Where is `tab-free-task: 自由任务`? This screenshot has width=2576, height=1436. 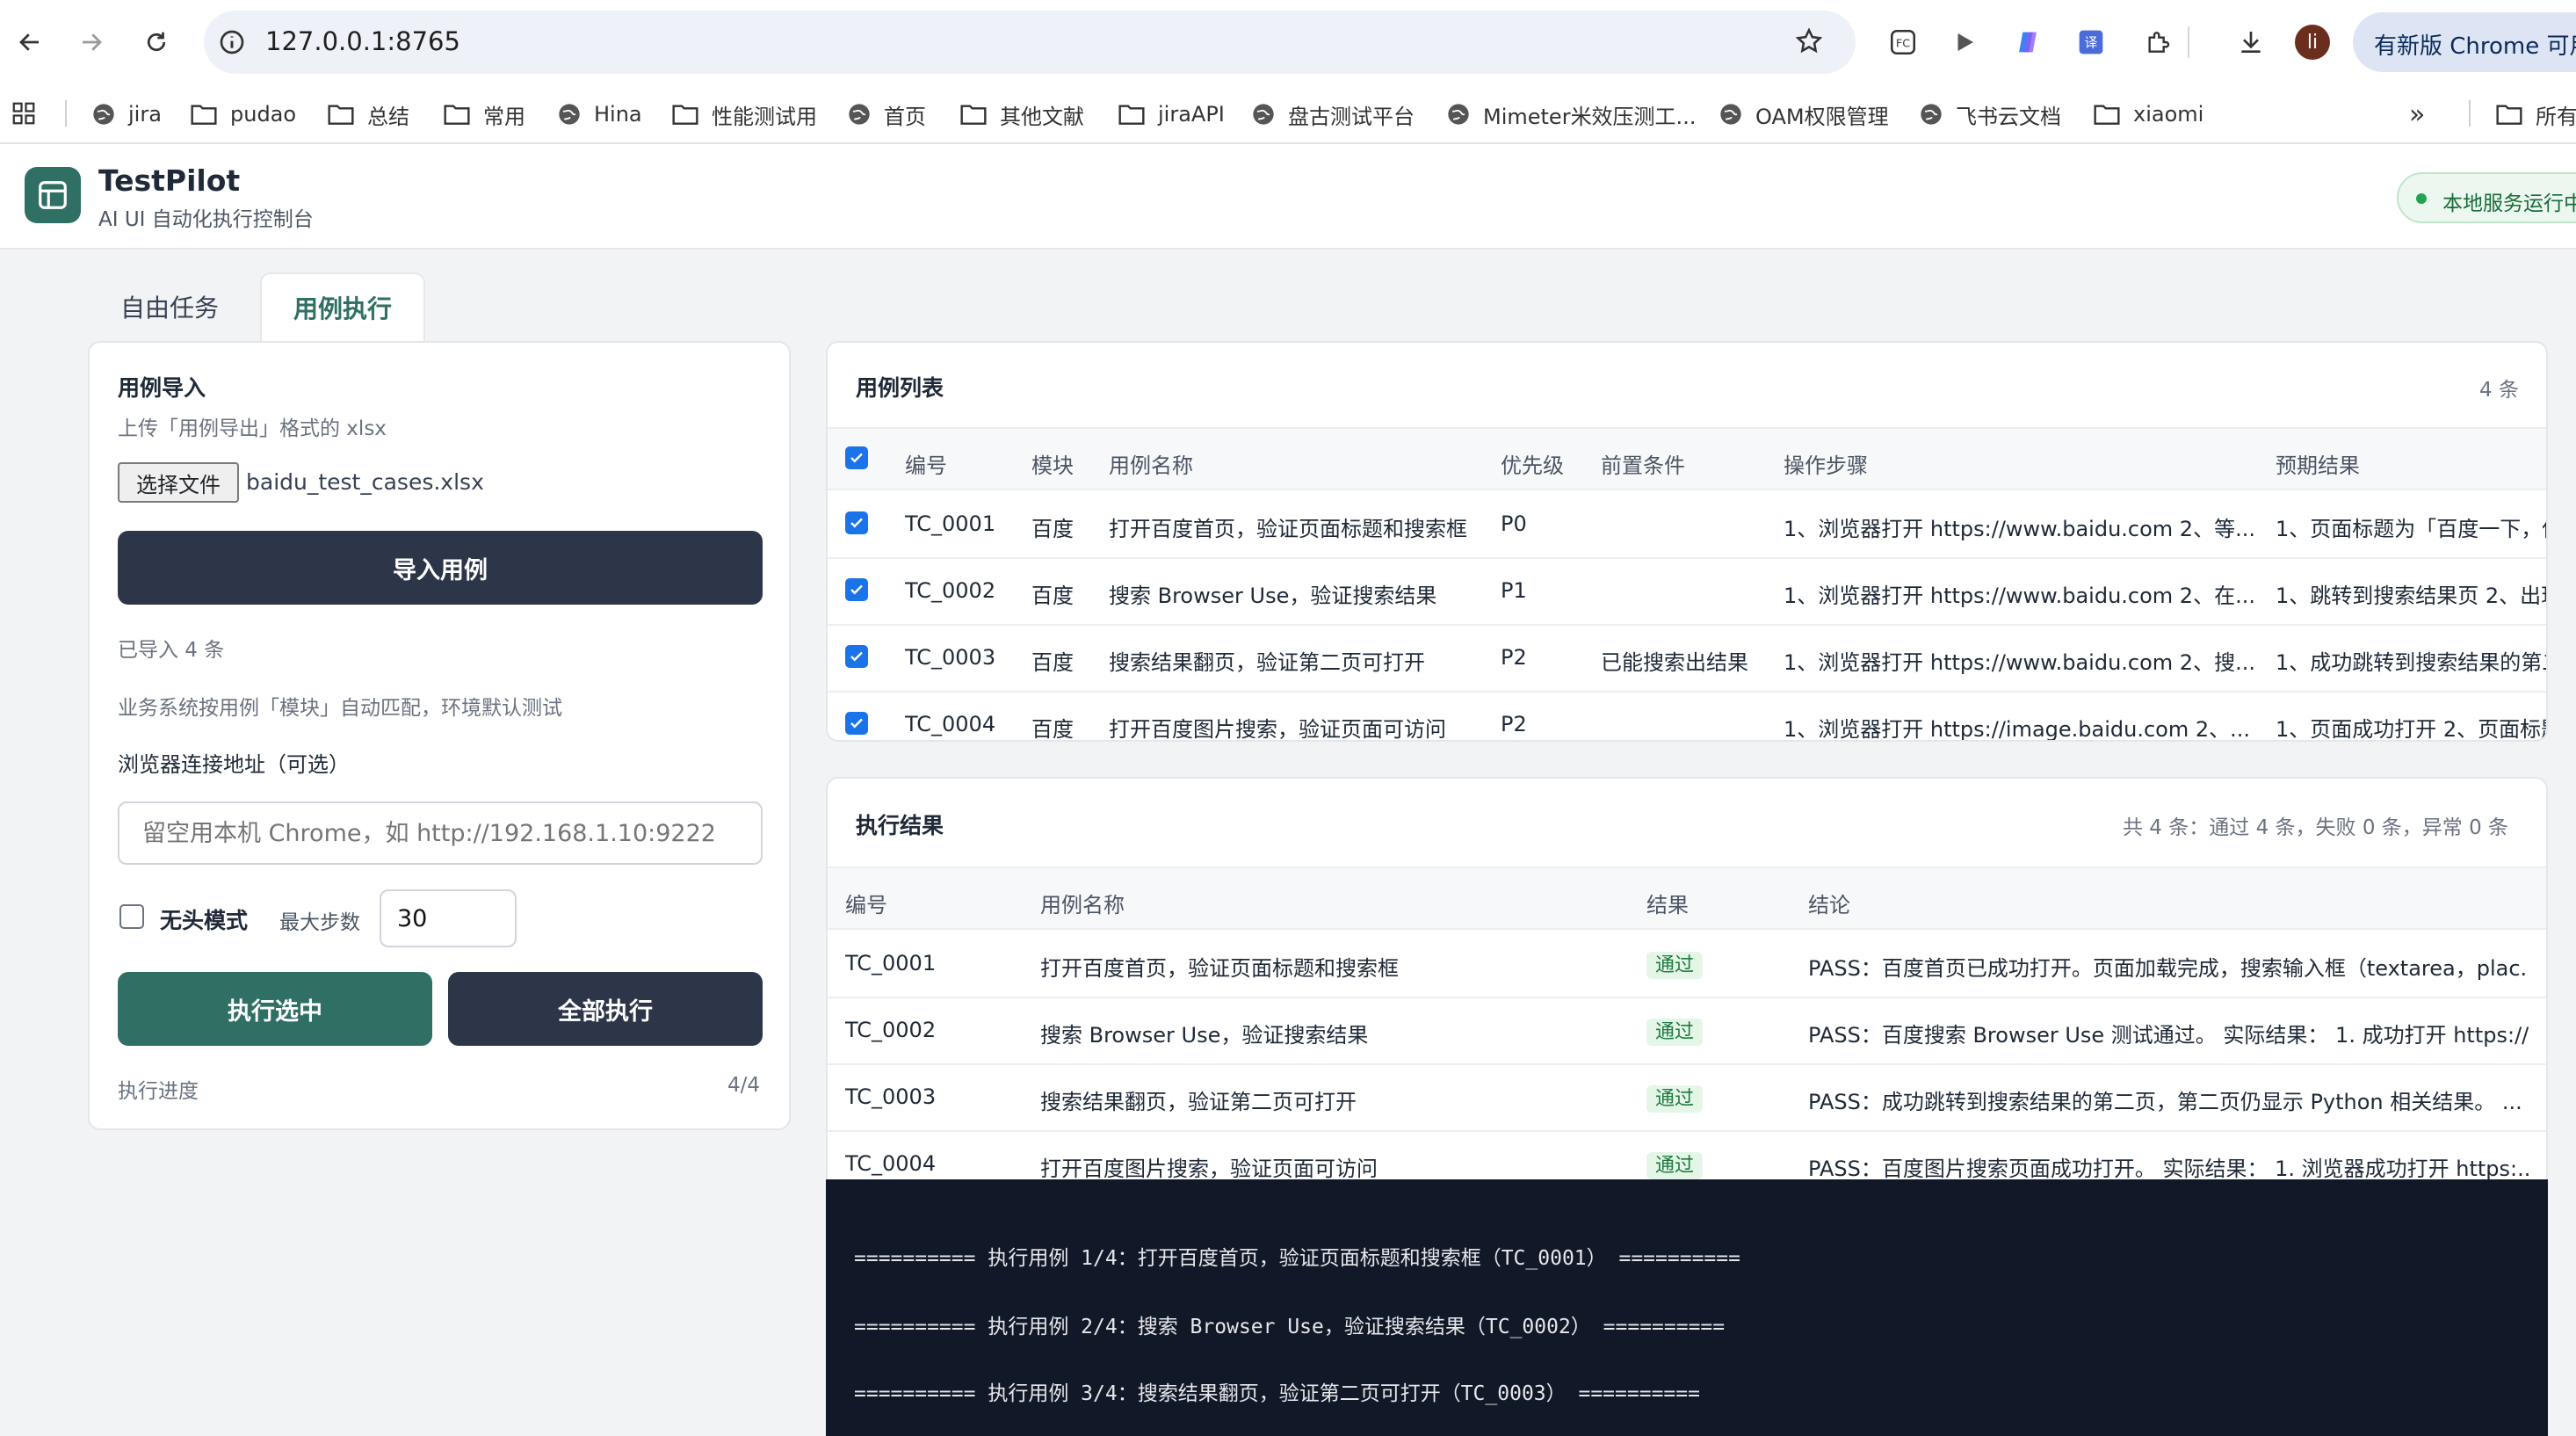
tab-free-task: 自由任务 is located at coordinates (169, 306).